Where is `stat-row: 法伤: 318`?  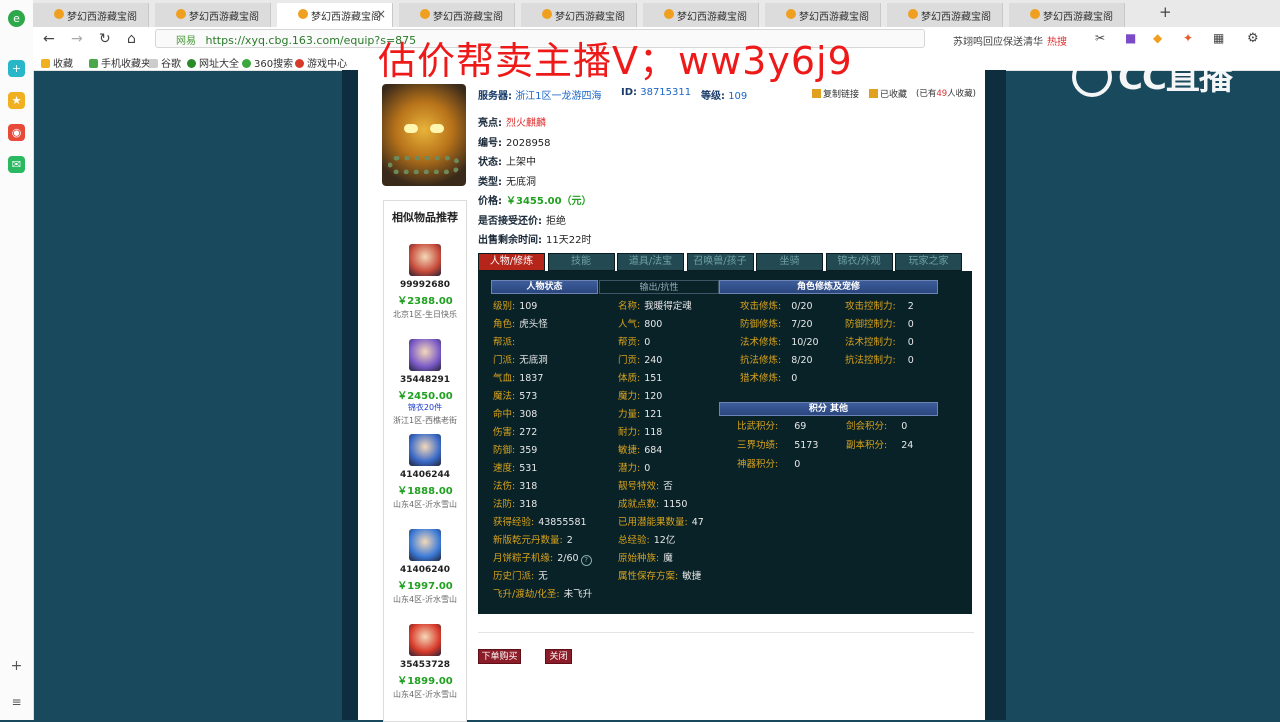 stat-row: 法伤: 318 is located at coordinates (515, 487).